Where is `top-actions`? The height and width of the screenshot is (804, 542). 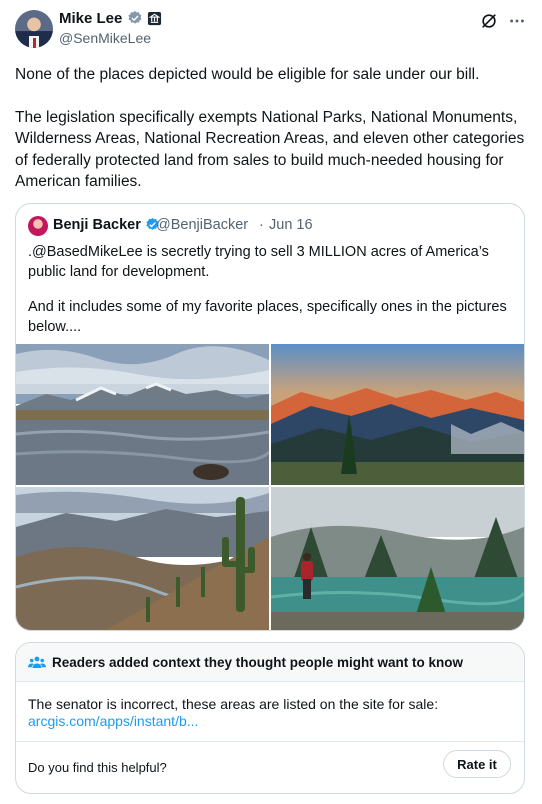
top-actions is located at coordinates (503, 21).